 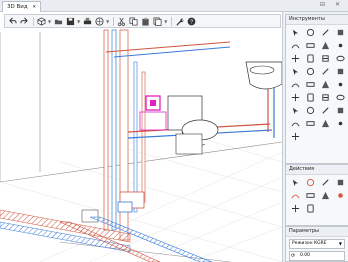 What do you see at coordinates (317, 20) in the screenshot?
I see `tools-panel-title: Инструменты` at bounding box center [317, 20].